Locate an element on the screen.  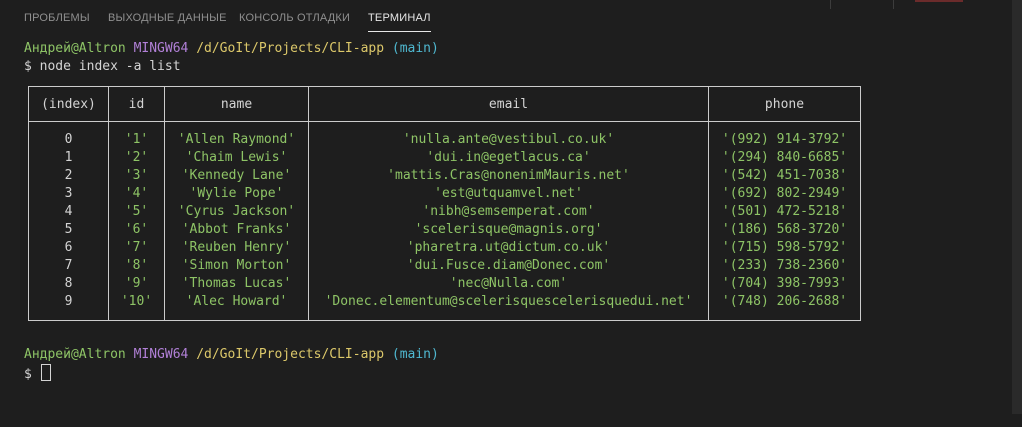
cell-phone: '(294) 840-6685' is located at coordinates (784, 158).